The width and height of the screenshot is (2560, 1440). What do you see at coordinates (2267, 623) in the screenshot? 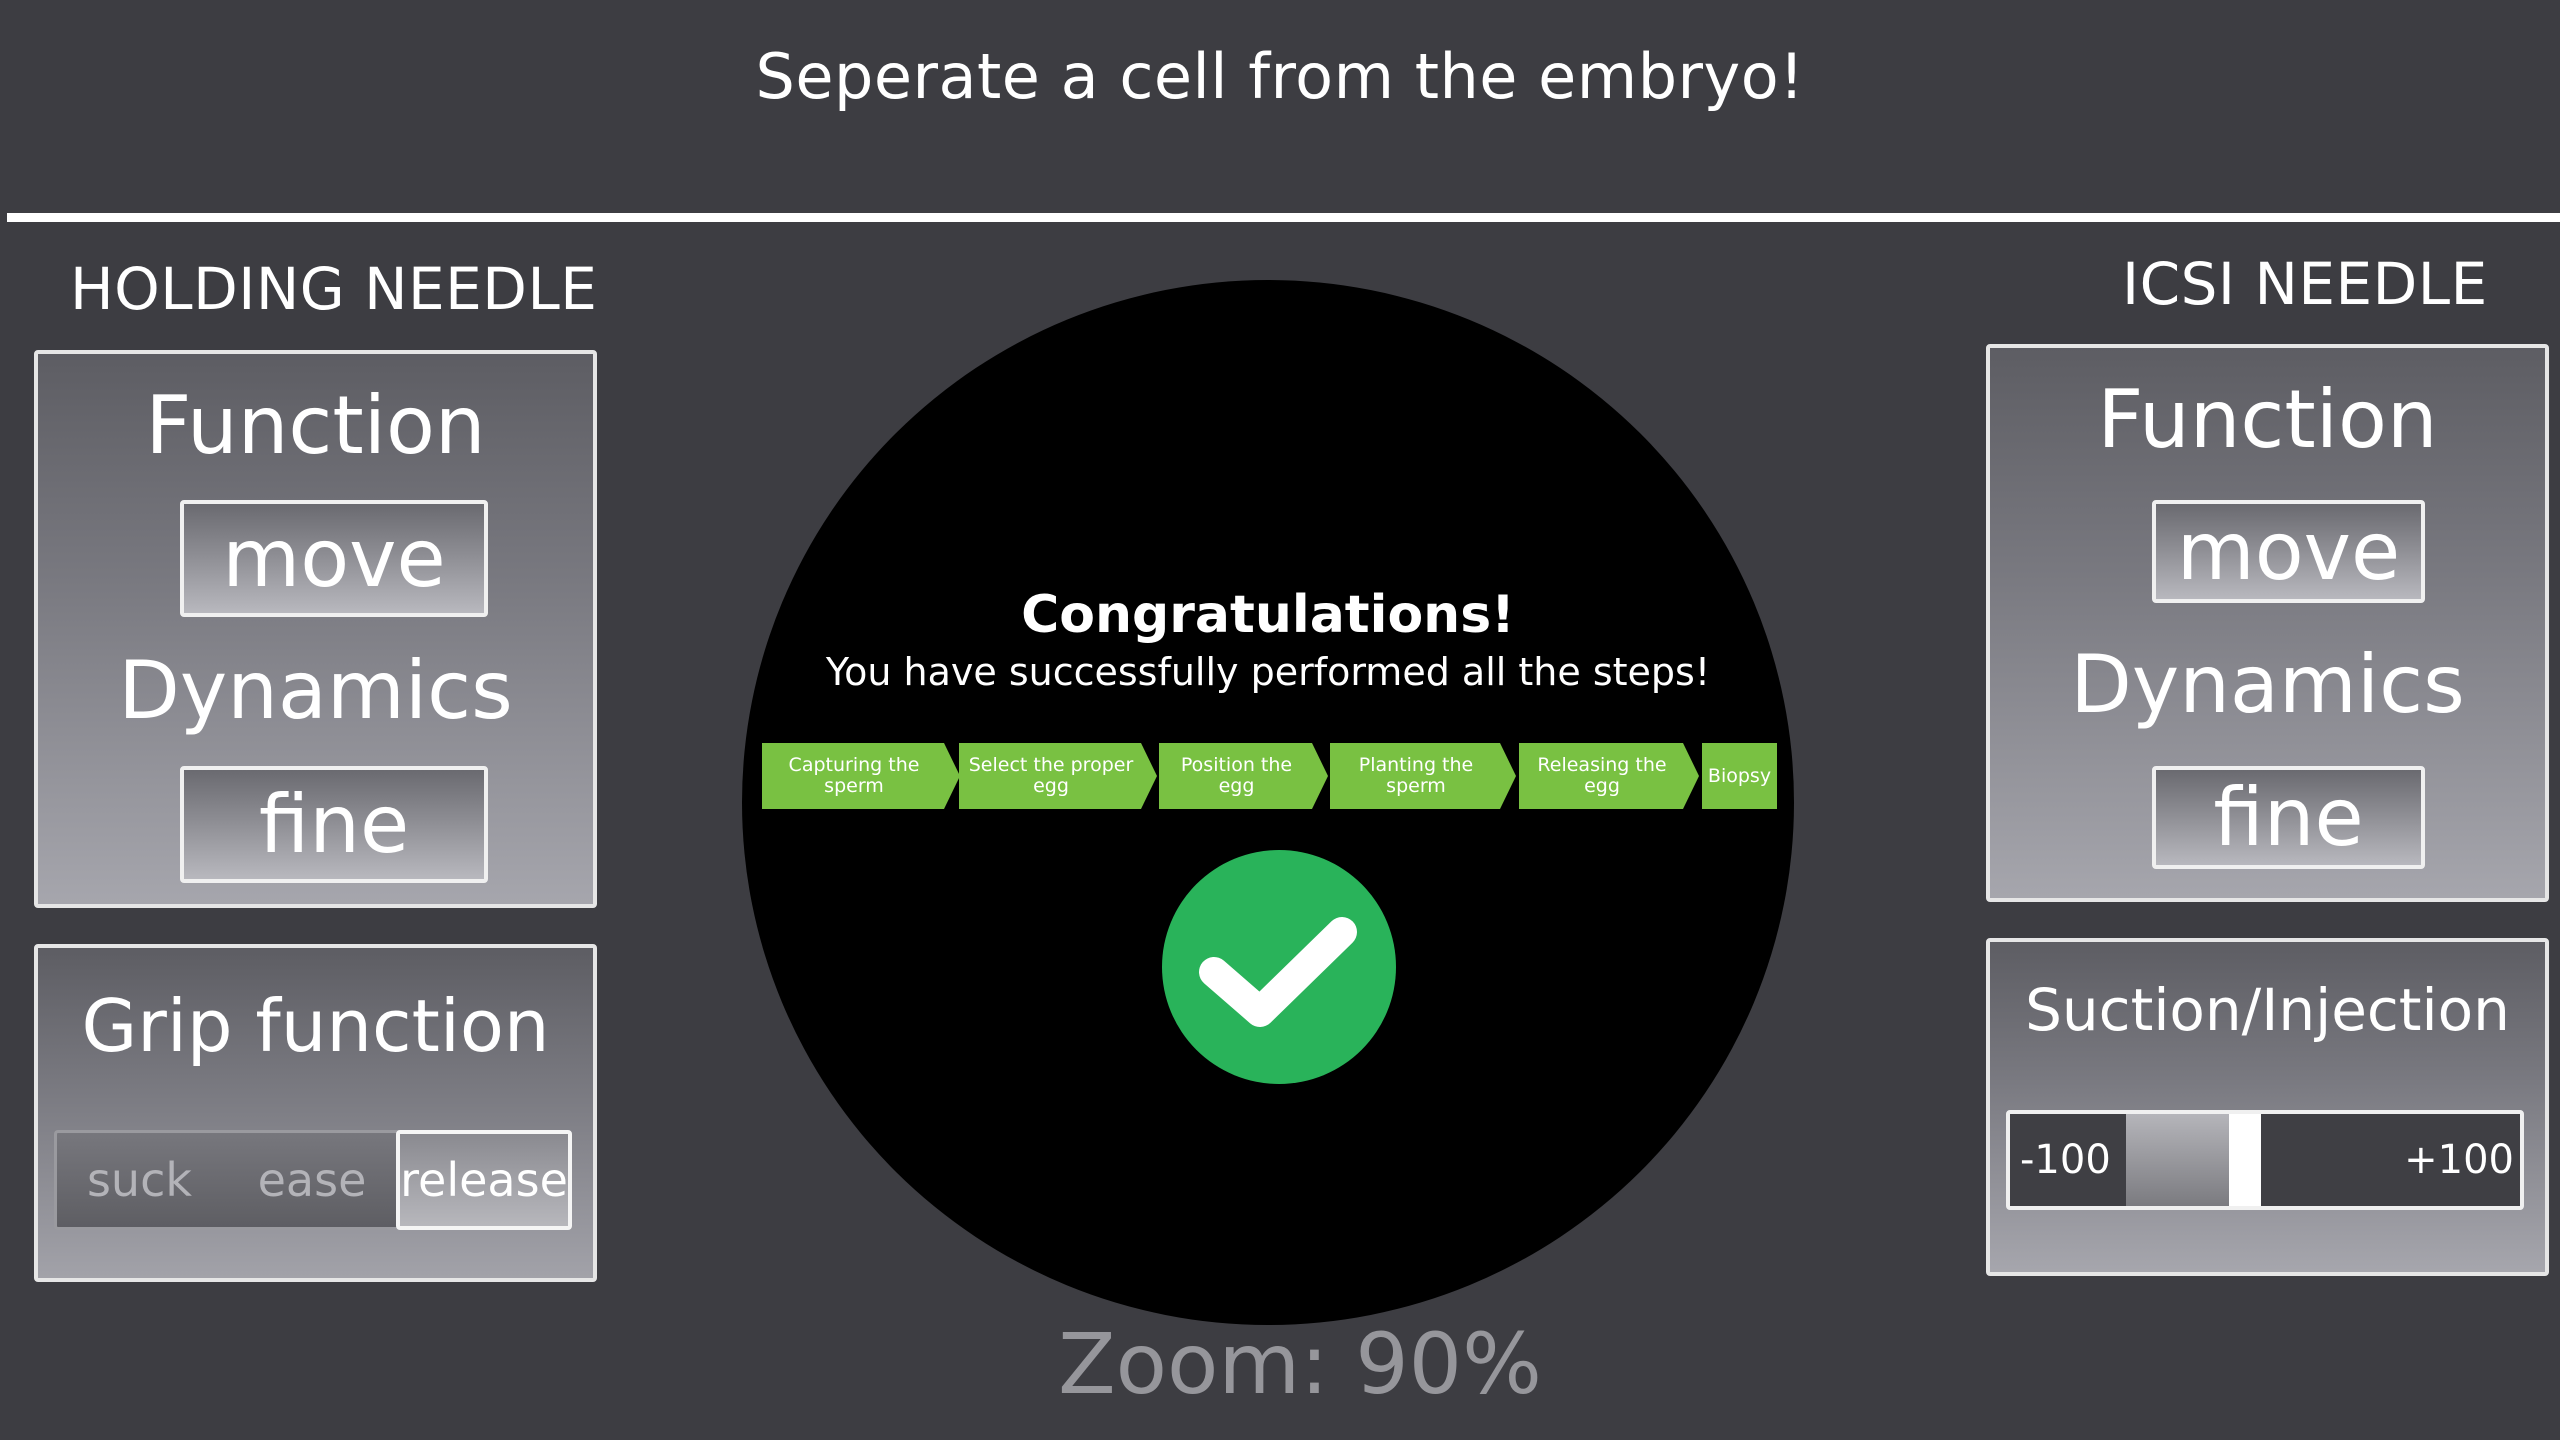
I see `icsi-needle-panel: Function move Dynamics fine` at bounding box center [2267, 623].